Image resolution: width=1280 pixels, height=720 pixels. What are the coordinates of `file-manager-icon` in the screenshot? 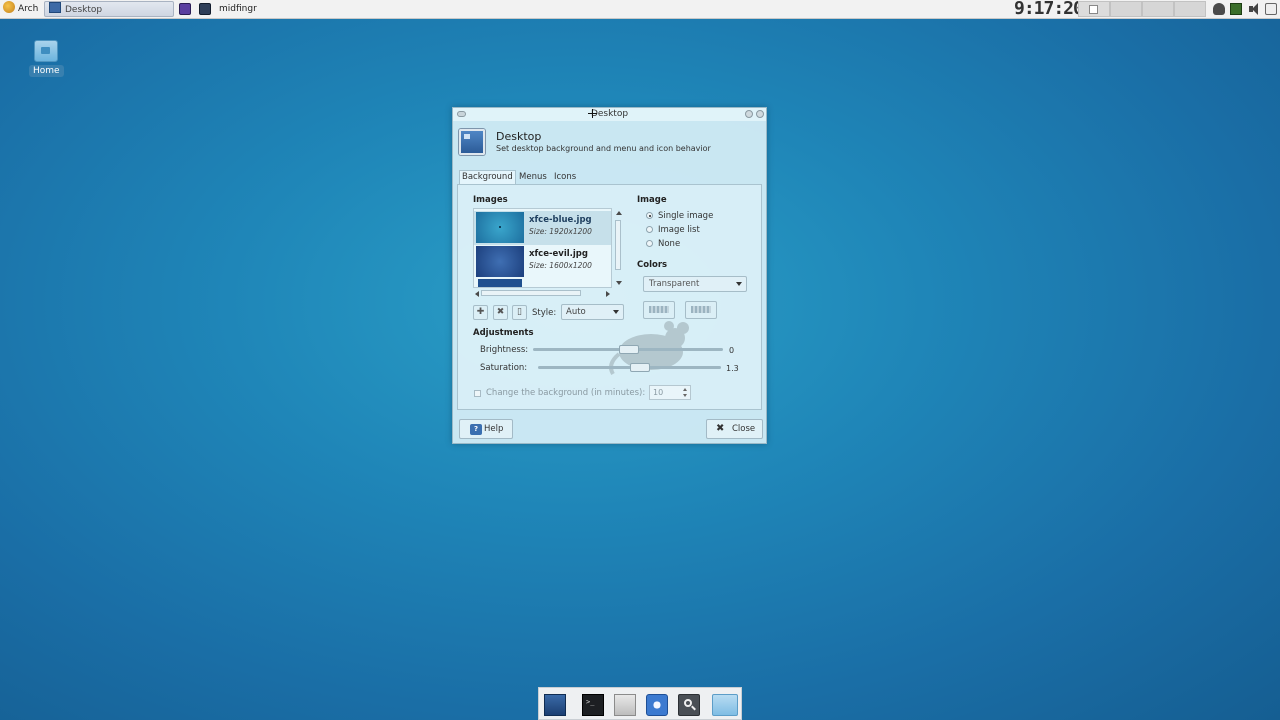 It's located at (625, 705).